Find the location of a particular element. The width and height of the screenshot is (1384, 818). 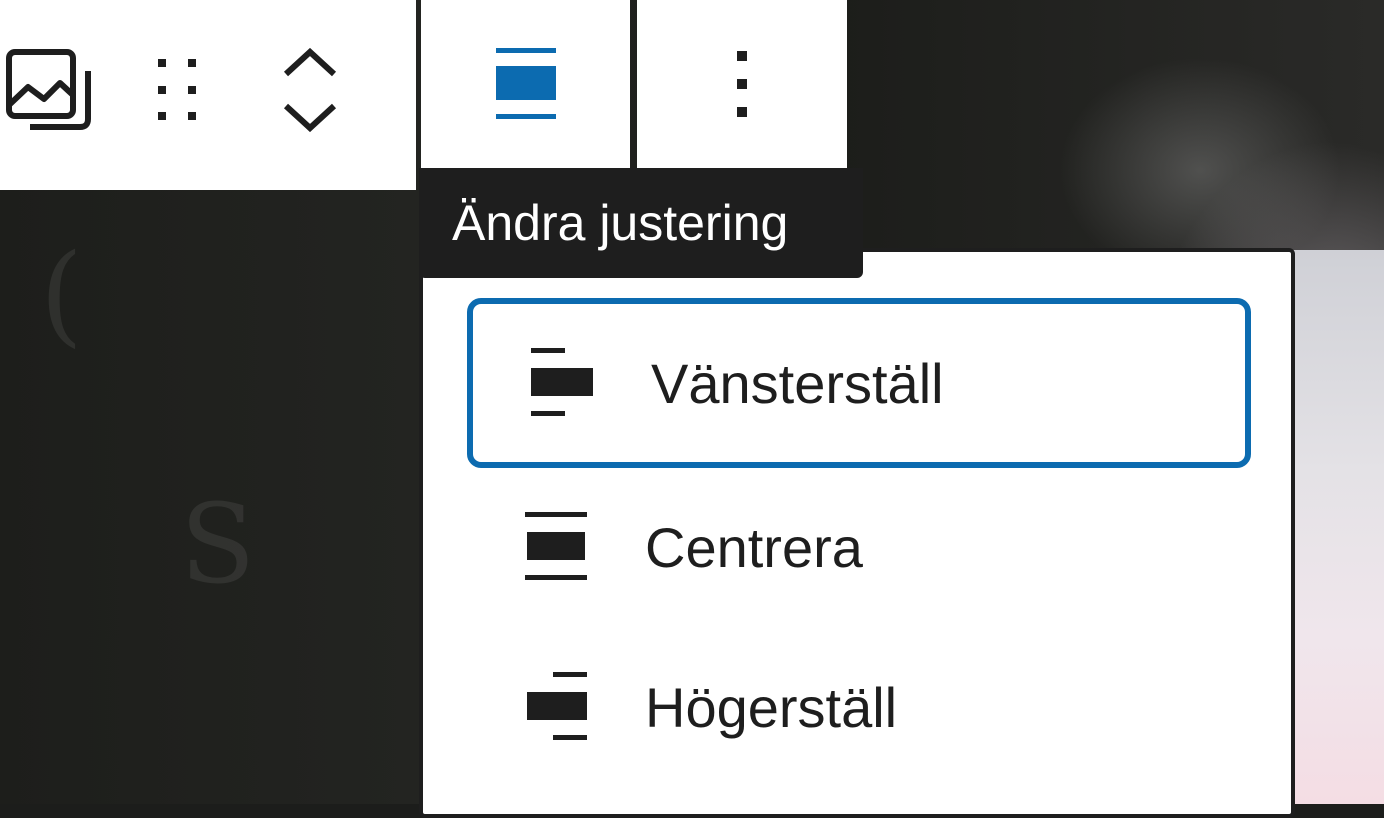

align-tooltip: Ändra justering is located at coordinates (641, 223).